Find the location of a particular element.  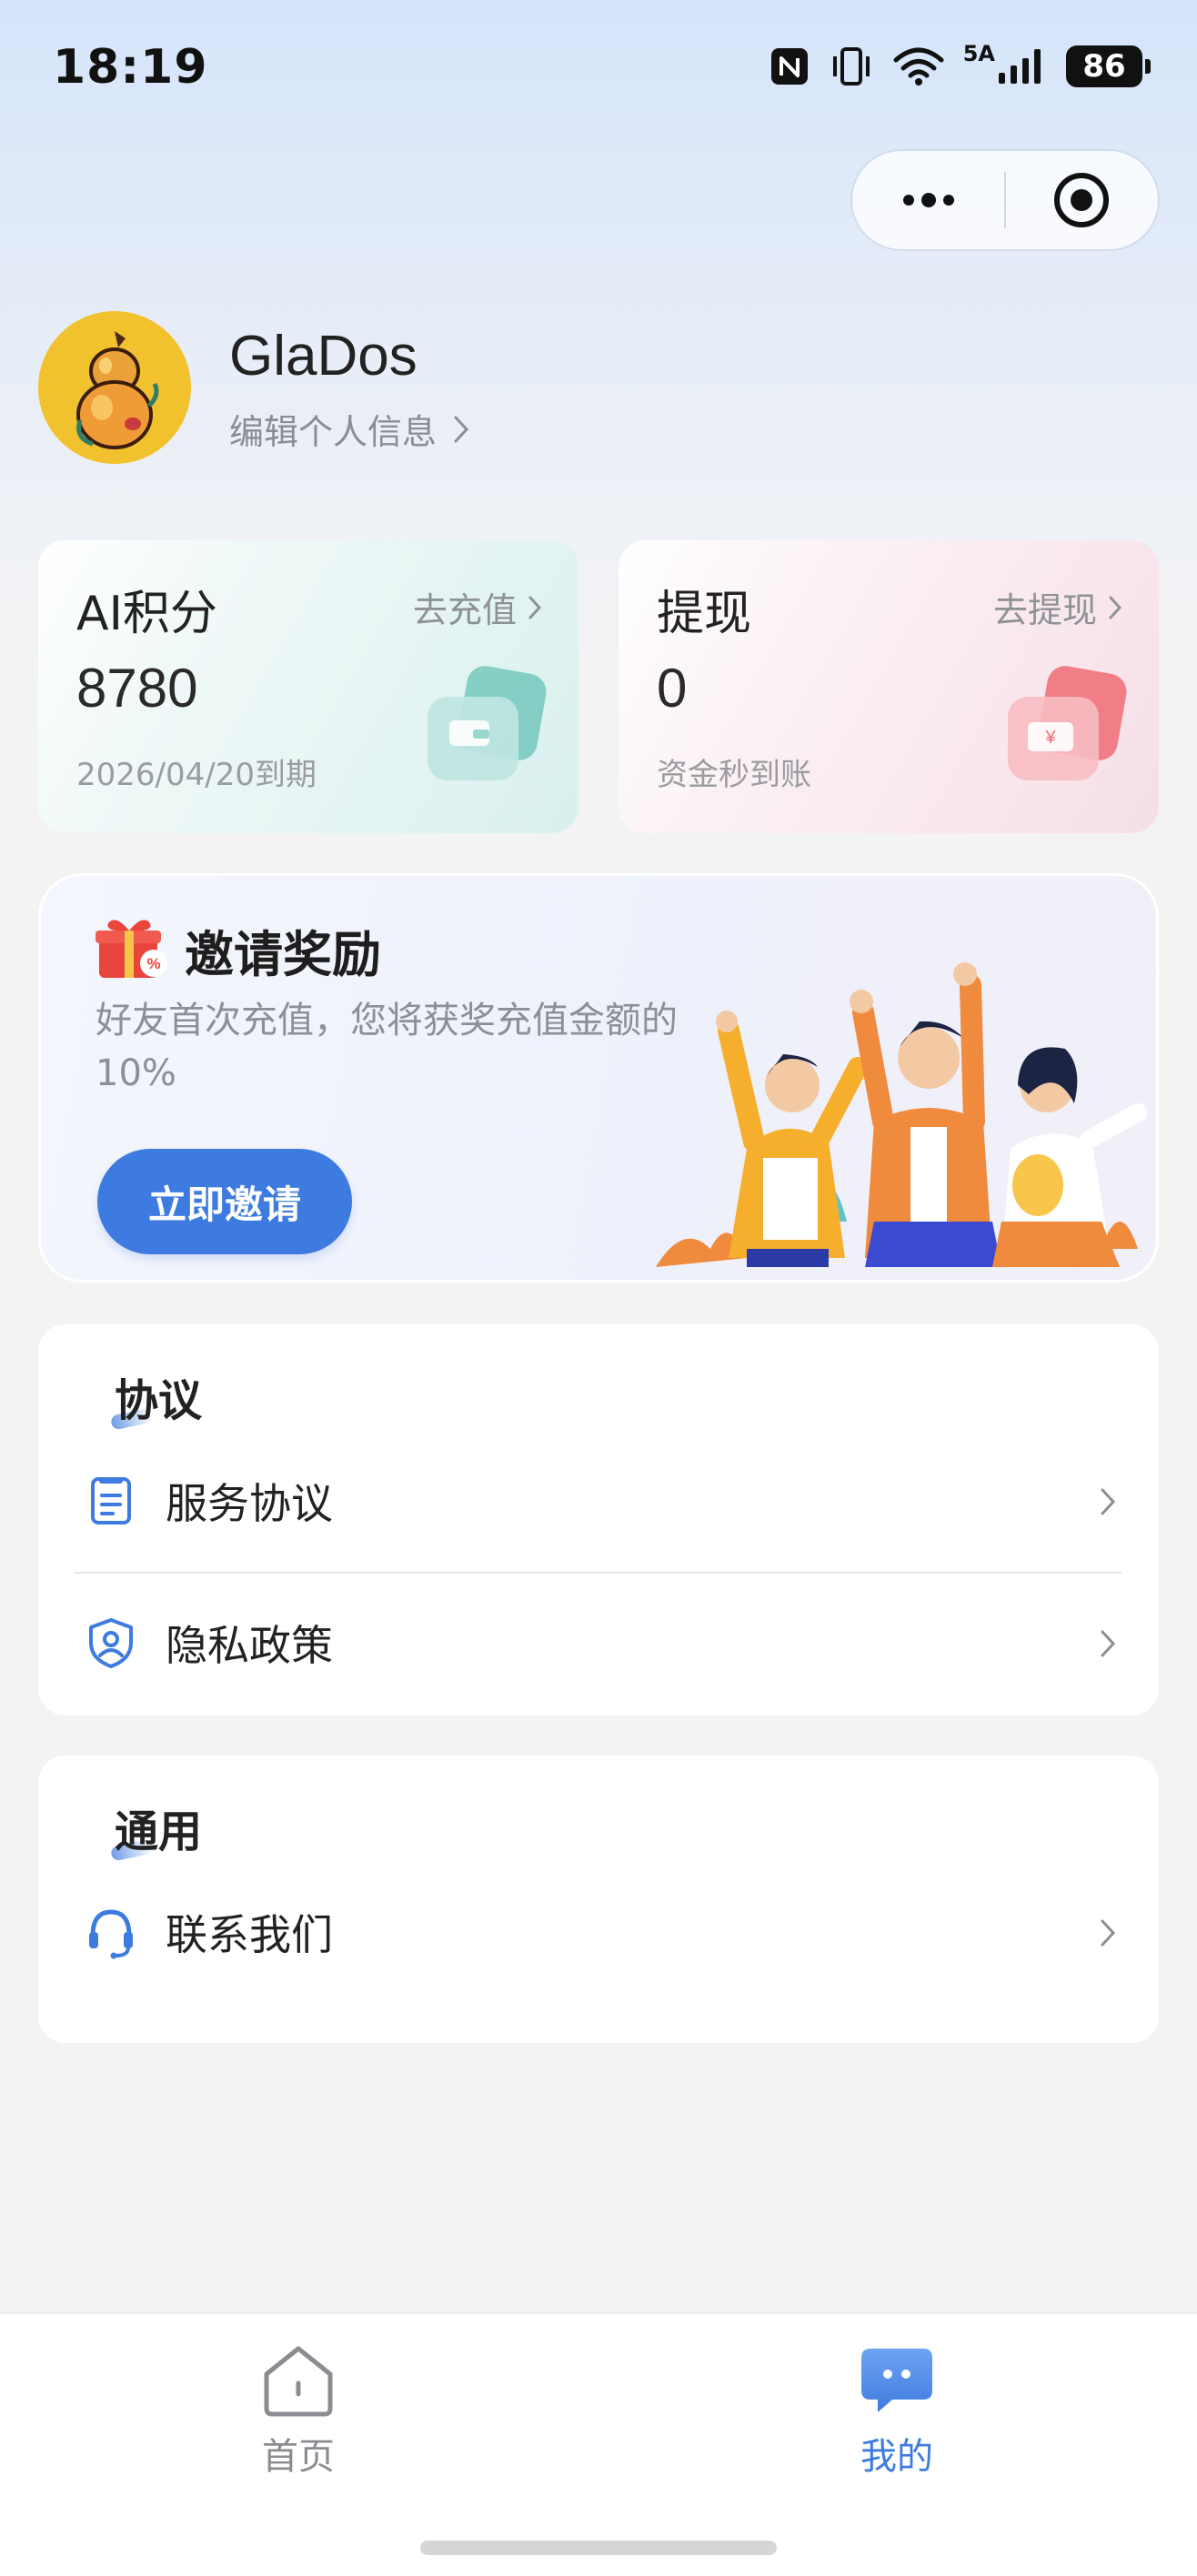

celebrating-people-illustration is located at coordinates (901, 1114).